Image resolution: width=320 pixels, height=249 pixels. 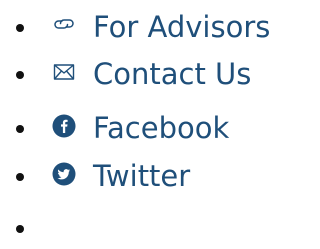 What do you see at coordinates (161, 128) in the screenshot?
I see `facebook-link: Facebook` at bounding box center [161, 128].